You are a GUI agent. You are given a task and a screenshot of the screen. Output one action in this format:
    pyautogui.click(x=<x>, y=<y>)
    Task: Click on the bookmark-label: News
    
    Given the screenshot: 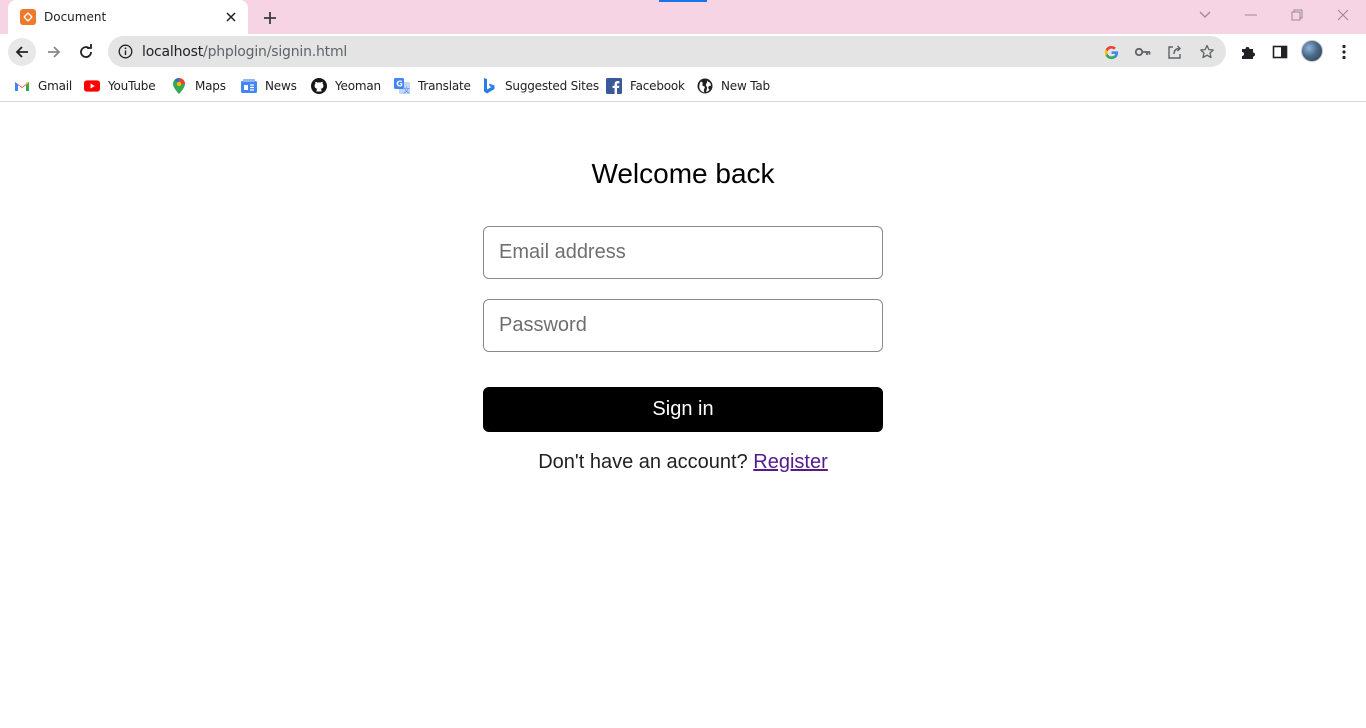 What is the action you would take?
    pyautogui.click(x=281, y=86)
    